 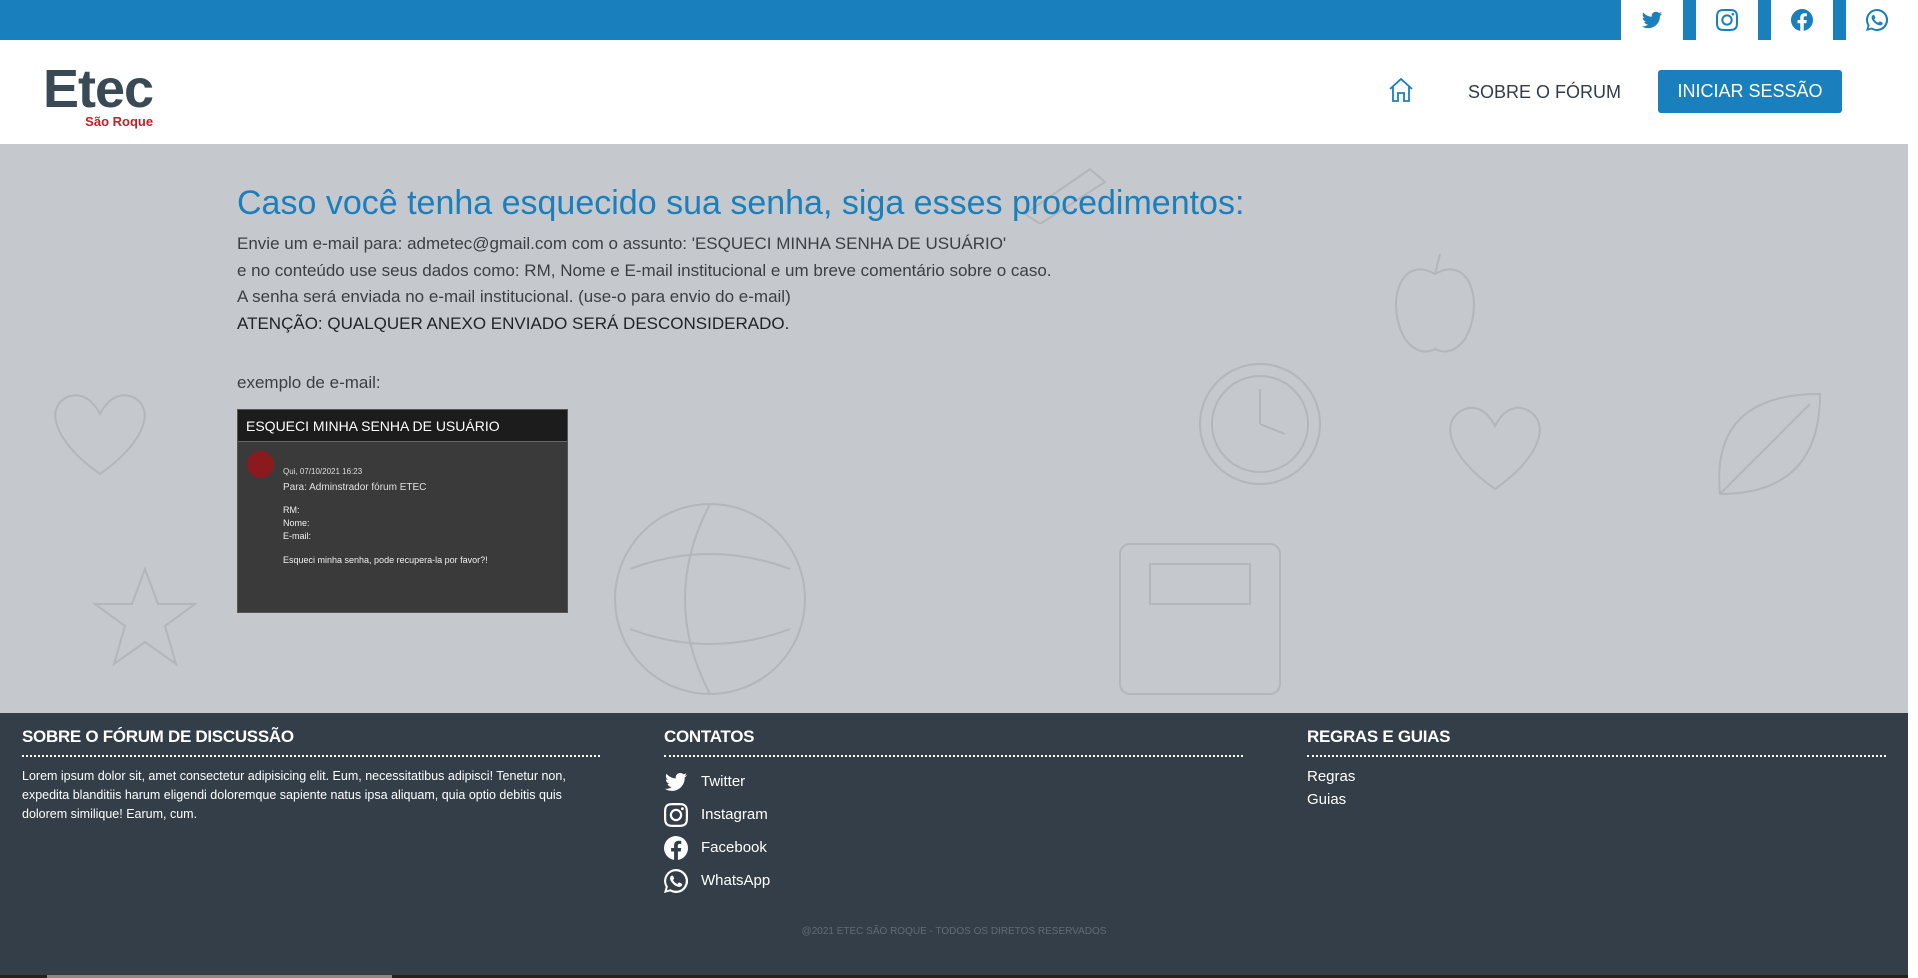 I want to click on contact-instagram: Instagram, so click(x=953, y=814).